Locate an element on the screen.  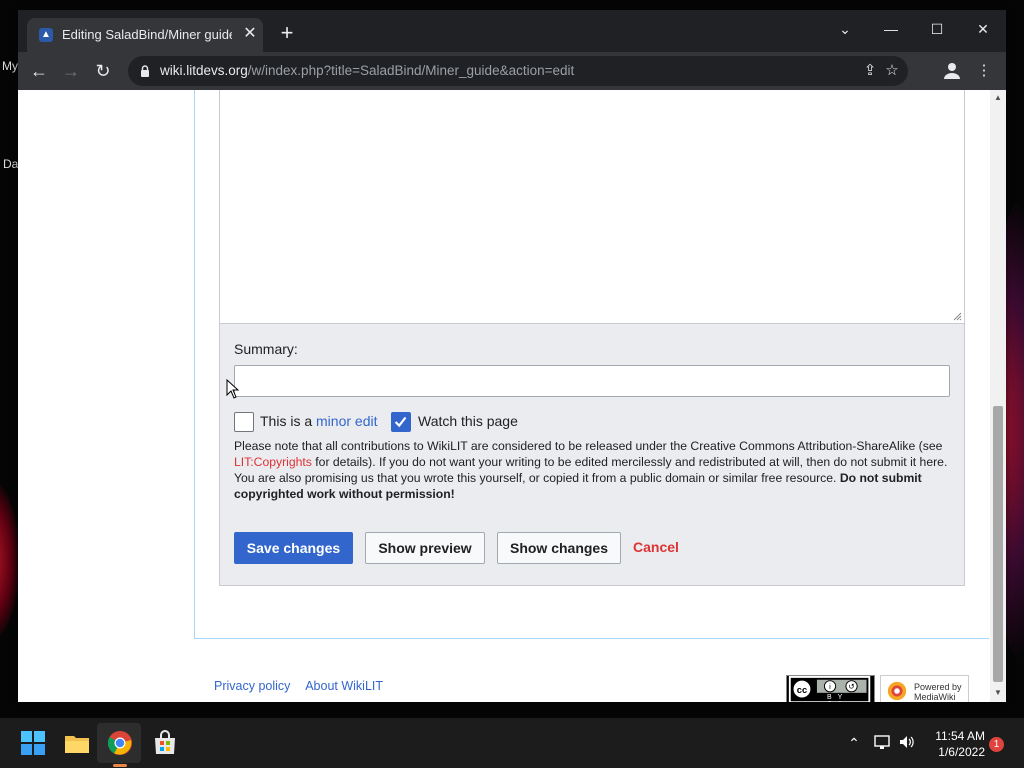
checkmark-icon is located at coordinates (400, 422).